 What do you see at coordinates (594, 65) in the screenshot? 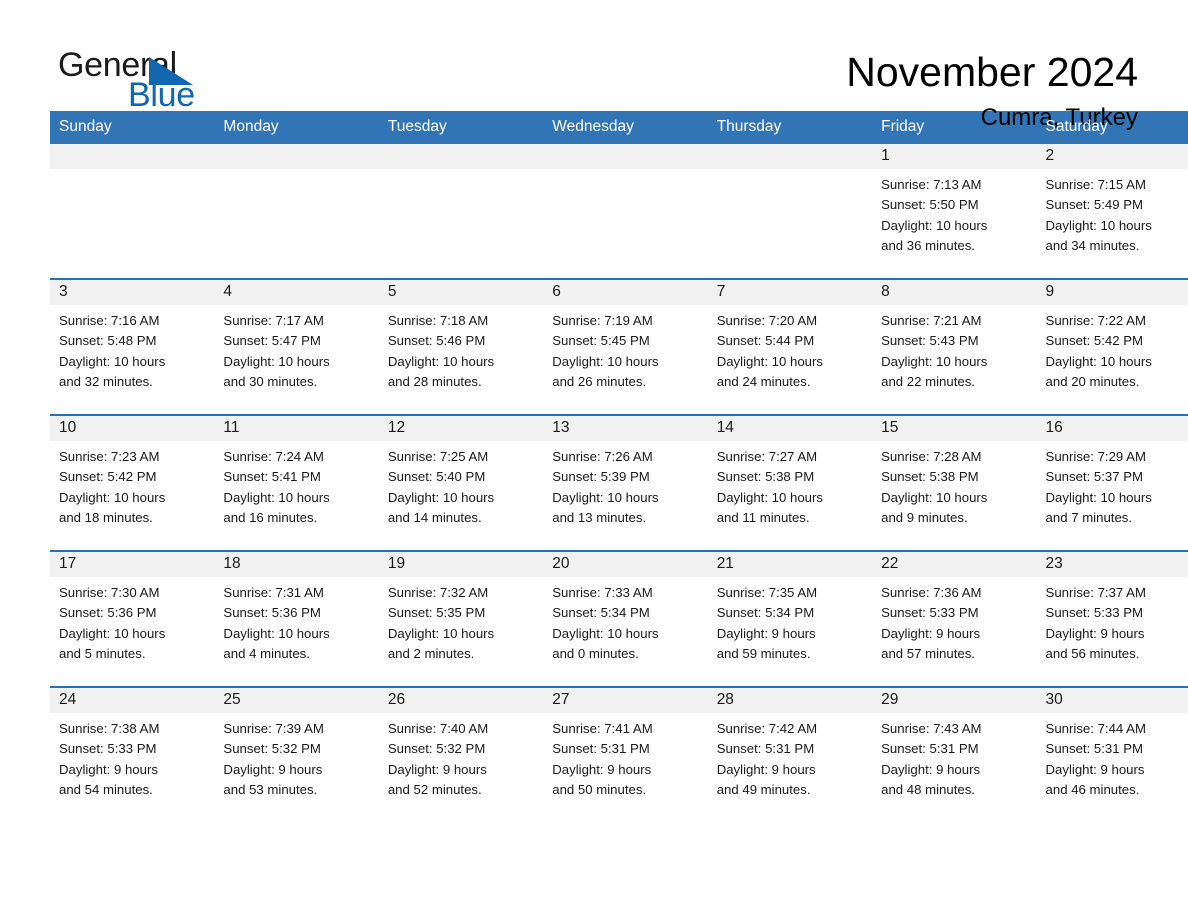
I see `page-header: General Blue November 2024 Cumra, Turkey` at bounding box center [594, 65].